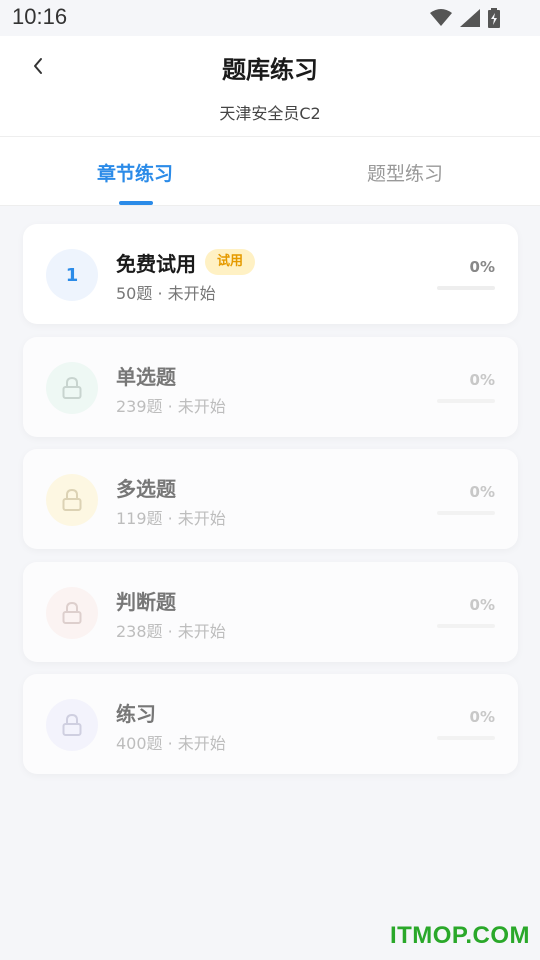  I want to click on status-bar: 10:16, so click(270, 18).